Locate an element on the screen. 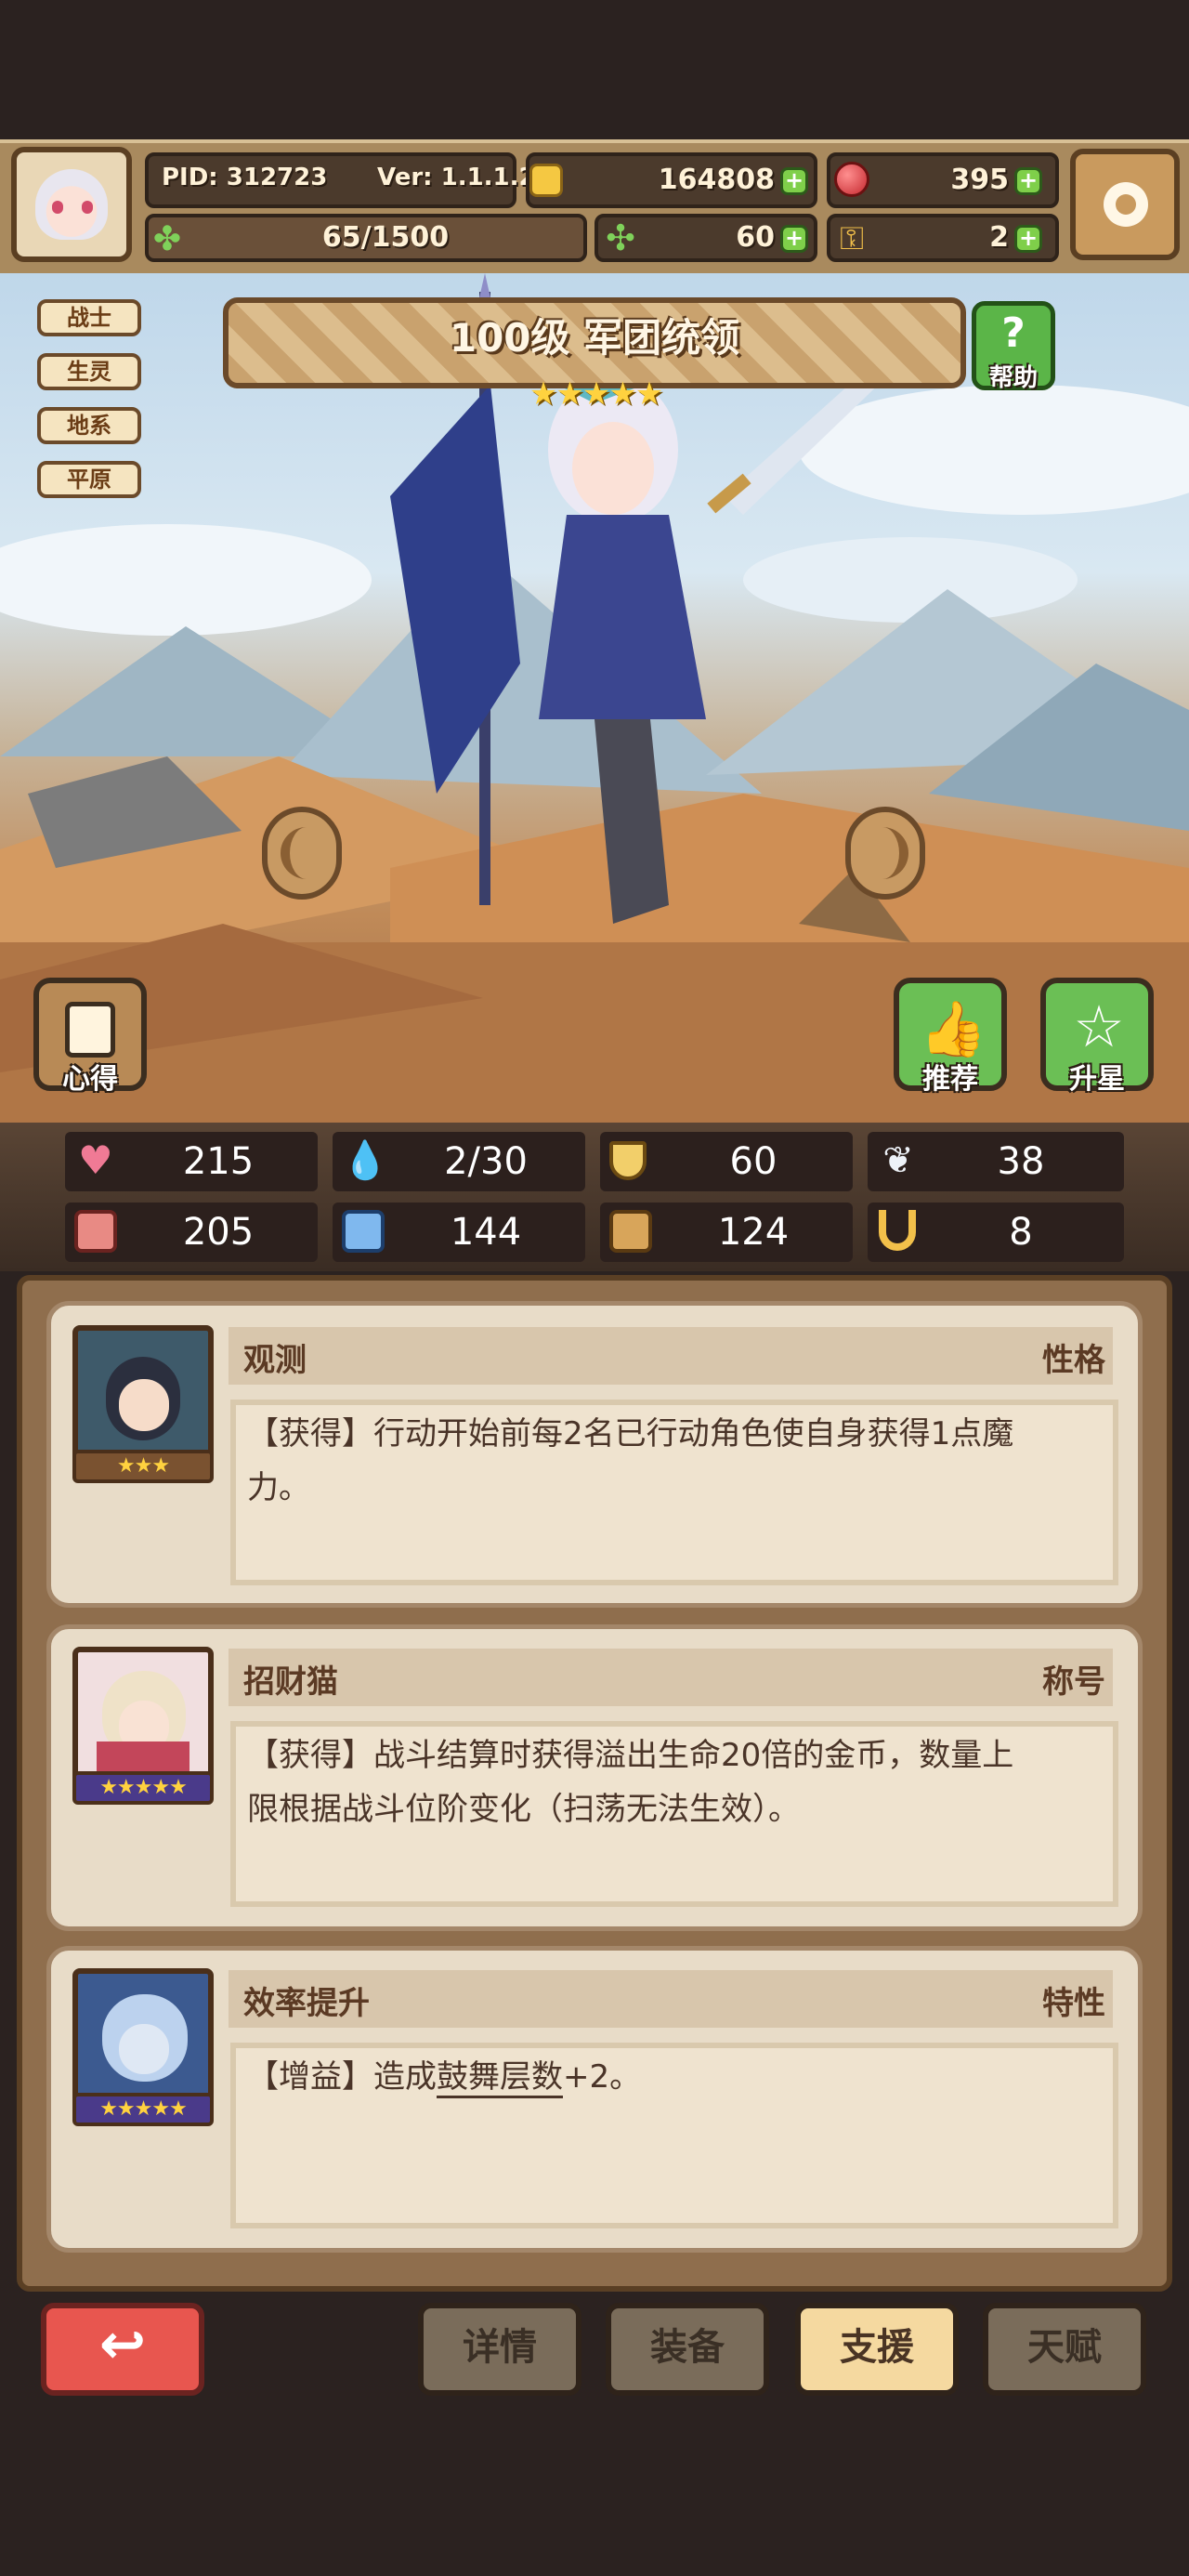 This screenshot has width=1189, height=2576. version-label: Ver: 1.1.1.2 is located at coordinates (457, 177).